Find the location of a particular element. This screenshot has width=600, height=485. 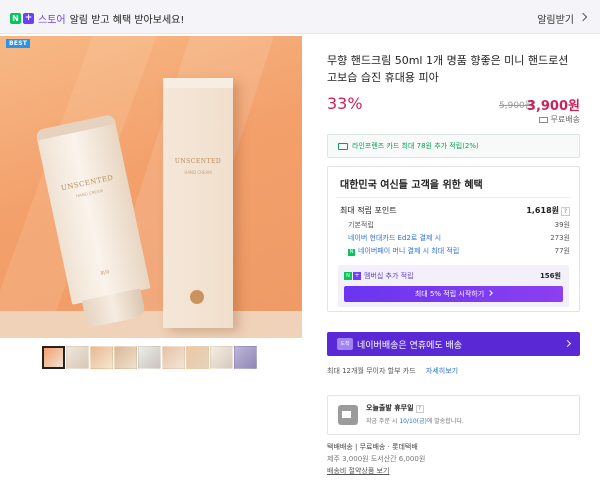

membership-box: N + 멤버십 추가 적립 156원 최대 5% 적립 시작하기 is located at coordinates (453, 286).